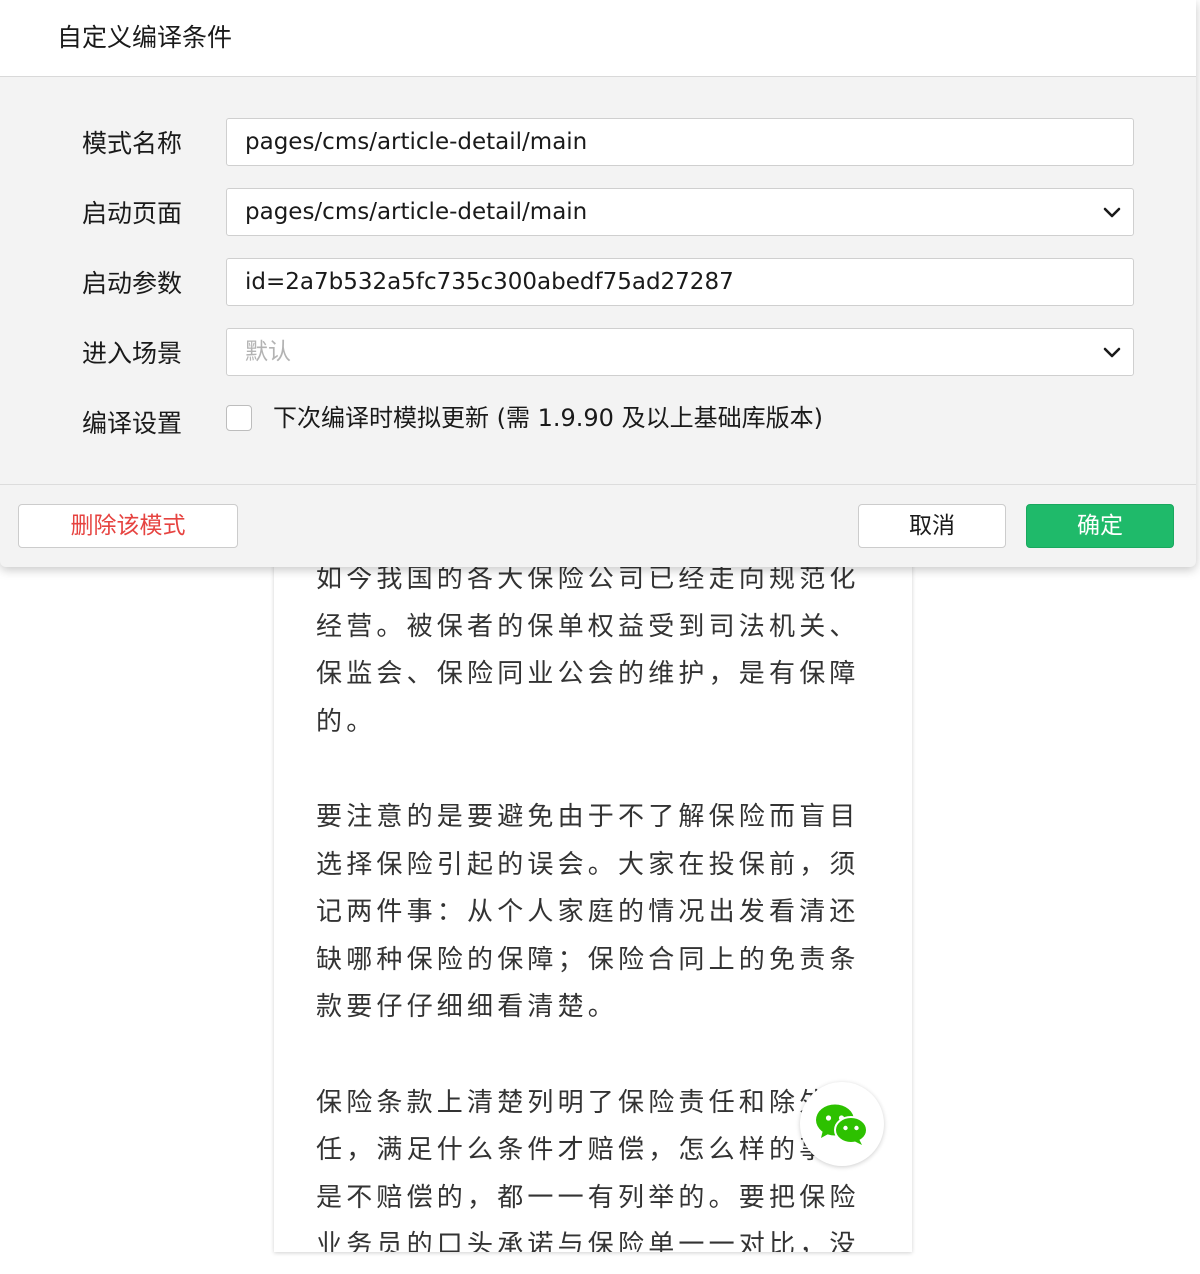  What do you see at coordinates (132, 283) in the screenshot?
I see `start-params-label: 启动参数` at bounding box center [132, 283].